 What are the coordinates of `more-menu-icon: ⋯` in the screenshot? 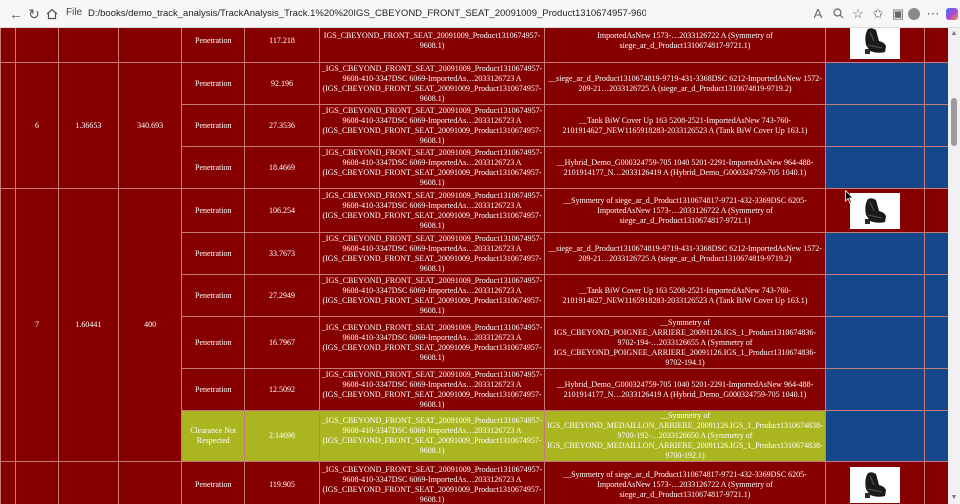 It's located at (933, 14).